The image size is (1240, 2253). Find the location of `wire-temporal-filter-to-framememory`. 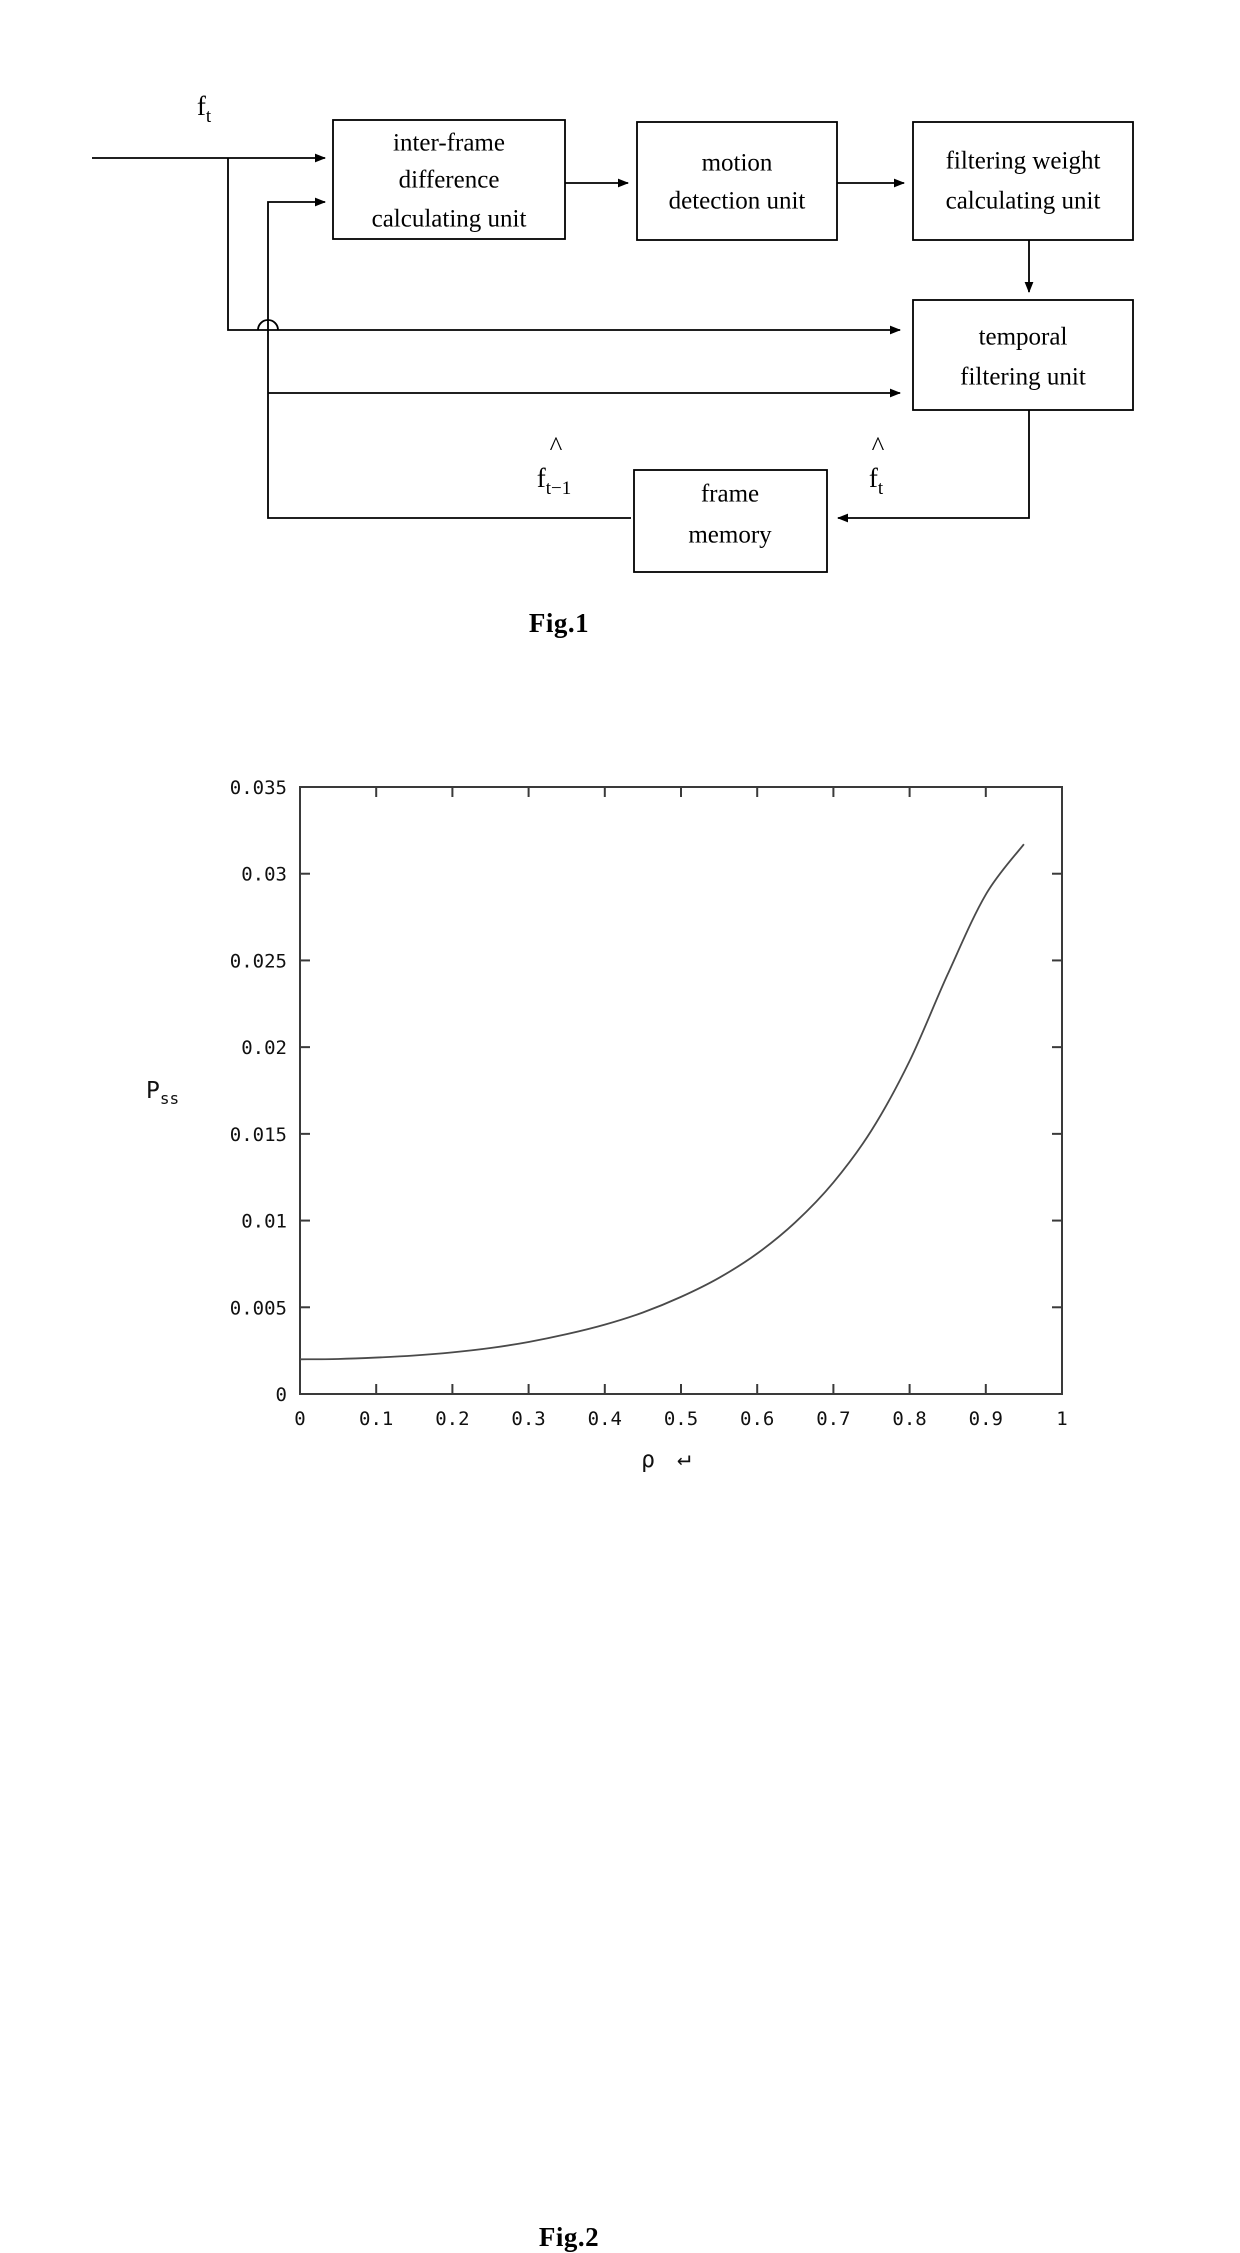

wire-temporal-filter-to-framememory is located at coordinates (933, 466).